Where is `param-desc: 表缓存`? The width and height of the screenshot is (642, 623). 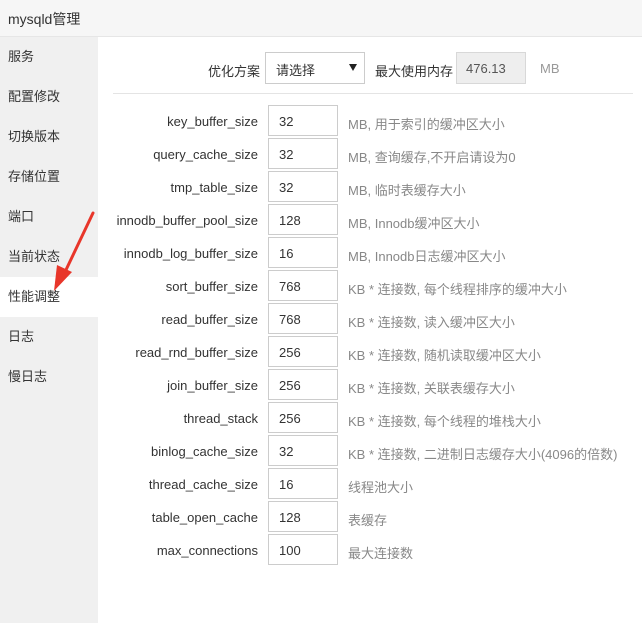
param-desc: 表缓存 is located at coordinates (368, 520).